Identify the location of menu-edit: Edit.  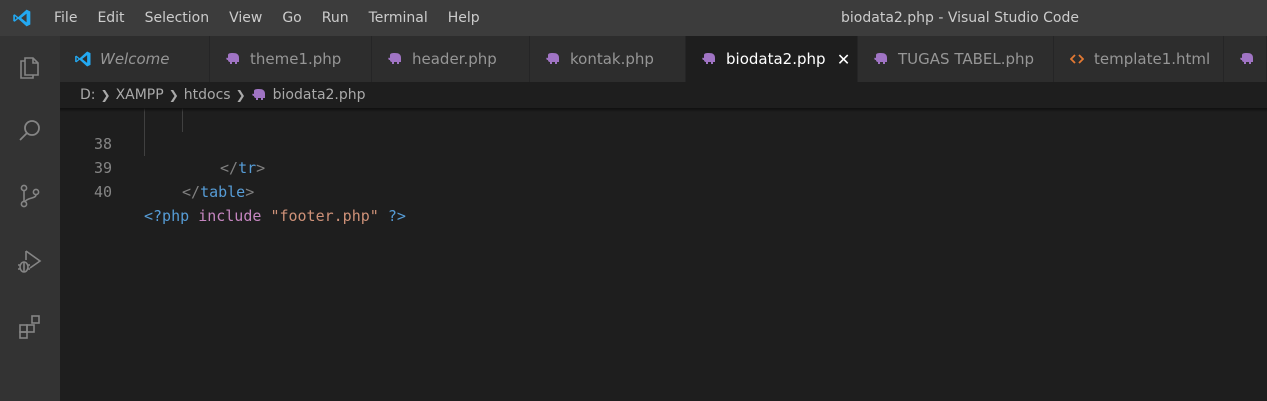
(110, 18).